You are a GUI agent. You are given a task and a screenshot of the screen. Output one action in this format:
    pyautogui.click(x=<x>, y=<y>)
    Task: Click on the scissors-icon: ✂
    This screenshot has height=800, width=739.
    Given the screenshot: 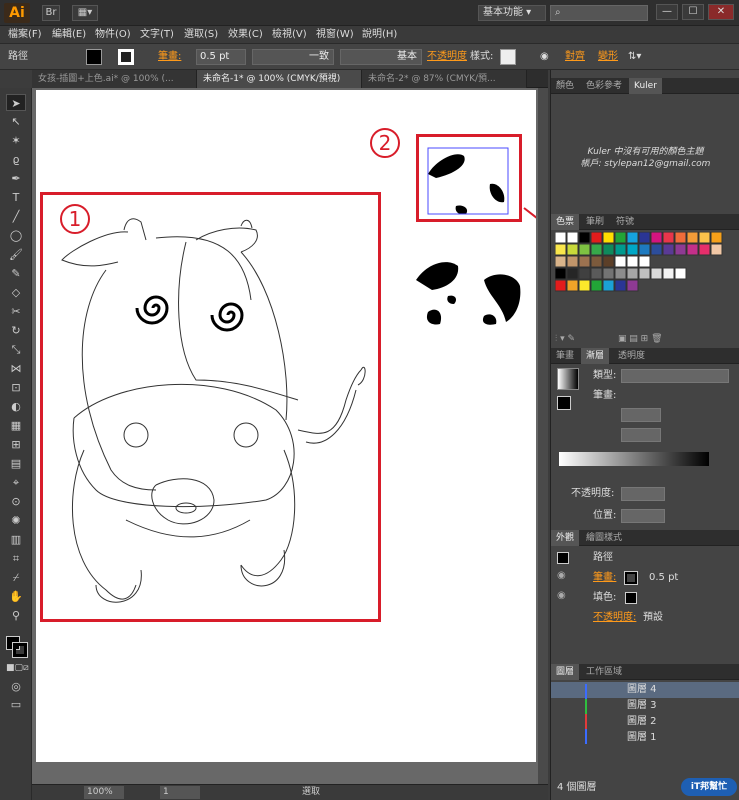 What is the action you would take?
    pyautogui.click(x=16, y=311)
    